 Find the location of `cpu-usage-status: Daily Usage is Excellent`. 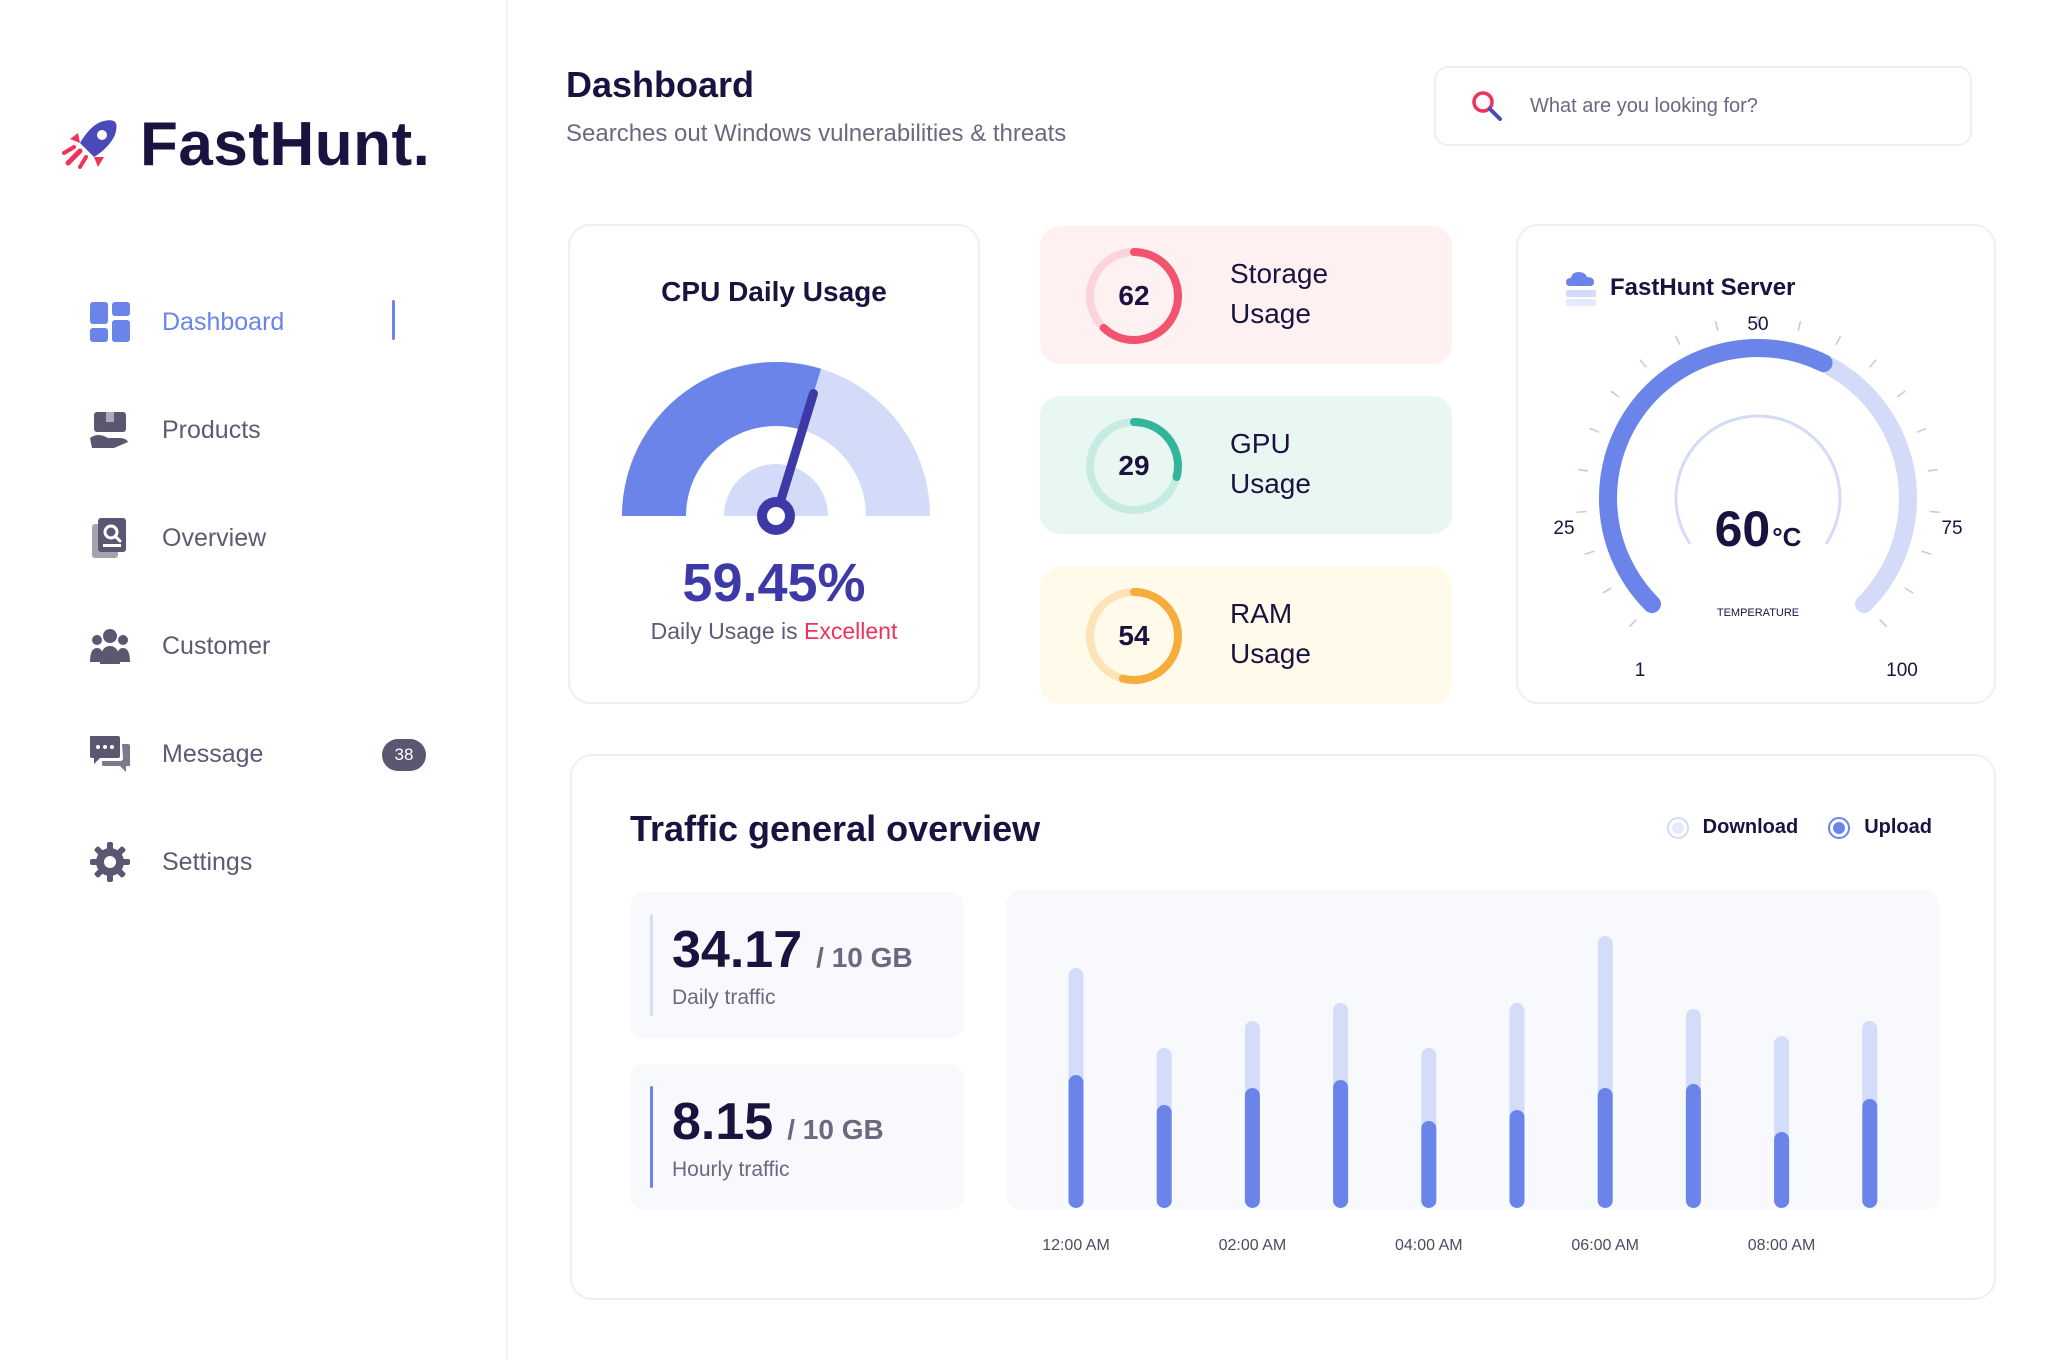

cpu-usage-status: Daily Usage is Excellent is located at coordinates (774, 631).